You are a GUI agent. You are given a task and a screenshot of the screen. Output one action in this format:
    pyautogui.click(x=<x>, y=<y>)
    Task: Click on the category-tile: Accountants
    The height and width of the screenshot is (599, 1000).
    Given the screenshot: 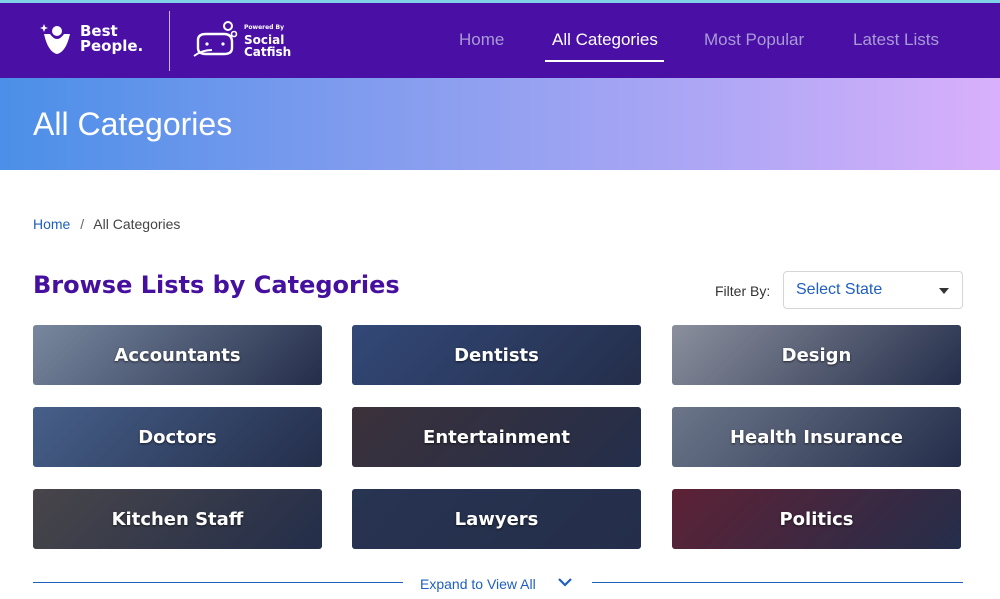 What is the action you would take?
    pyautogui.click(x=177, y=355)
    